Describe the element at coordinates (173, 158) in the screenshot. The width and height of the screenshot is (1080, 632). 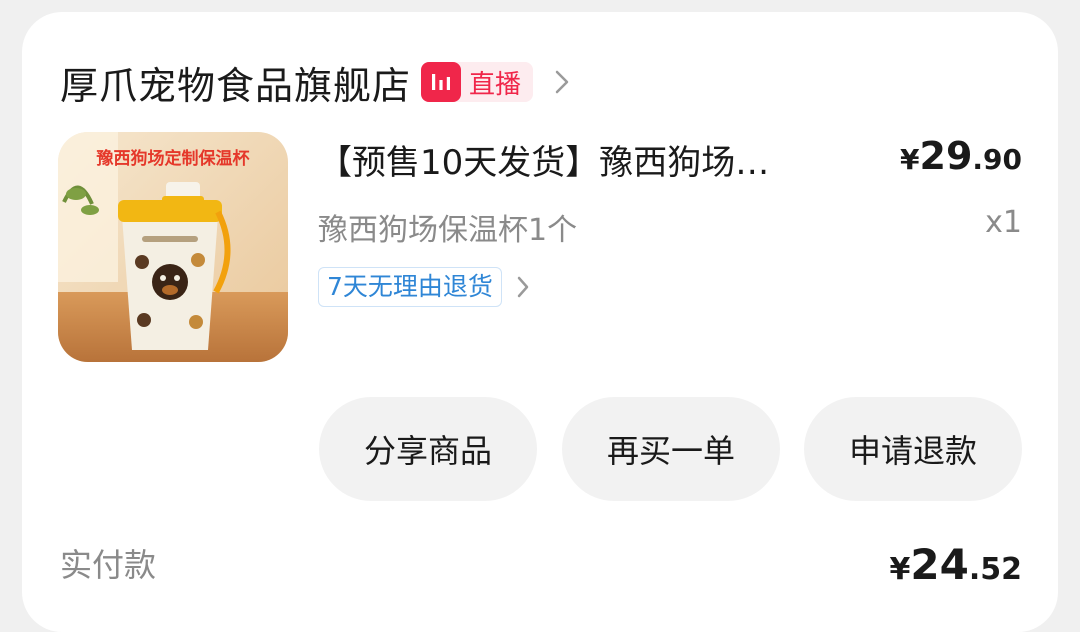
I see `product-image-caption: 豫西狗场定制保温杯` at that location.